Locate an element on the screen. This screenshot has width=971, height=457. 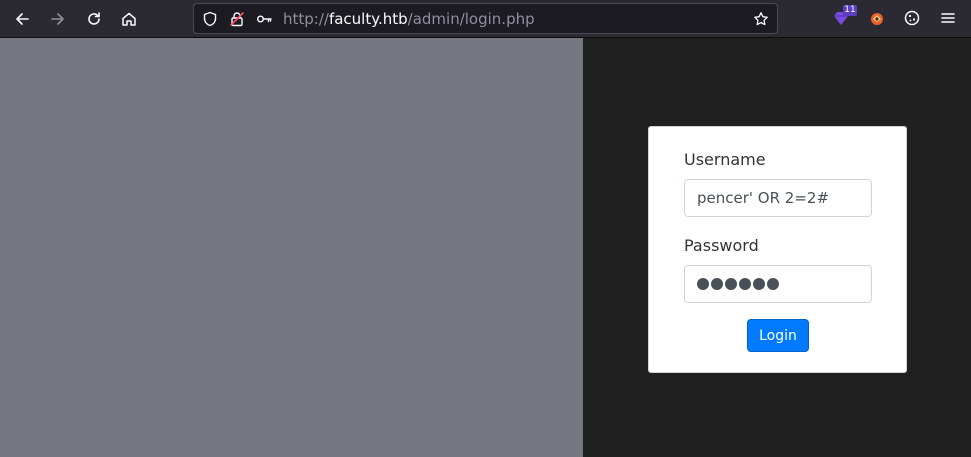
url-text: http://faculty.htb/admin/login.php is located at coordinates (409, 19).